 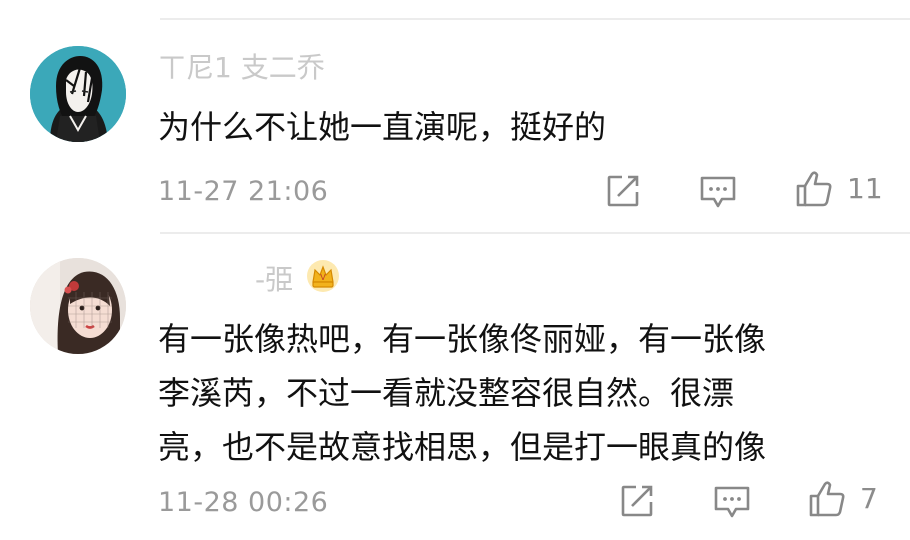 I want to click on comment-text-line: 李溪芮，不过一看就没整容很自然。很漂, so click(x=446, y=393).